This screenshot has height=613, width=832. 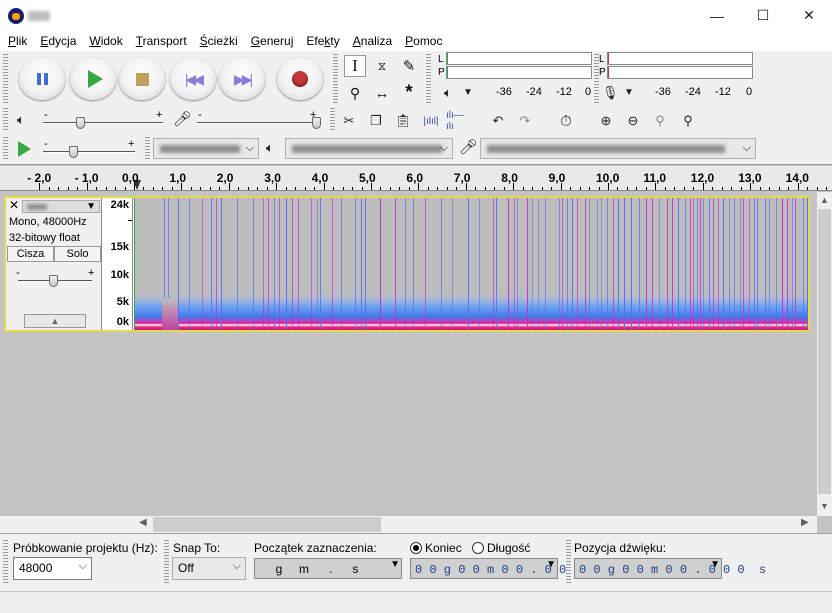 What do you see at coordinates (369, 148) in the screenshot?
I see `playback-device-select: ⌵` at bounding box center [369, 148].